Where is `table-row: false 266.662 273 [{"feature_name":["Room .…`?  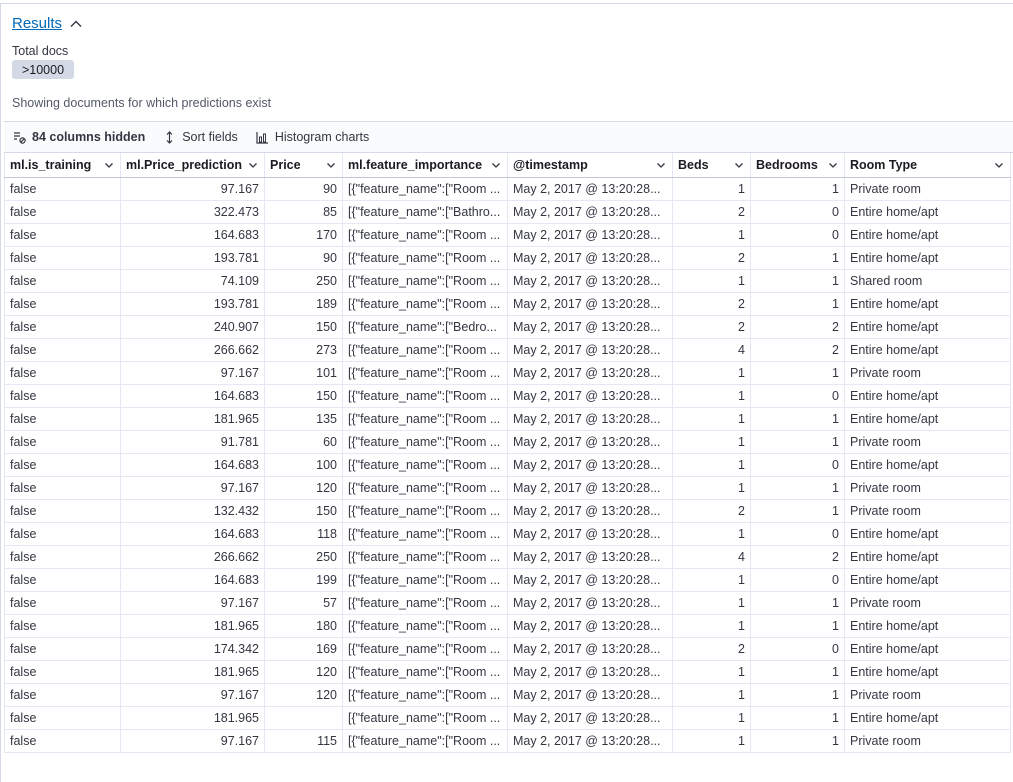
table-row: false 266.662 273 [{"feature_name":["Room .… is located at coordinates (507, 350).